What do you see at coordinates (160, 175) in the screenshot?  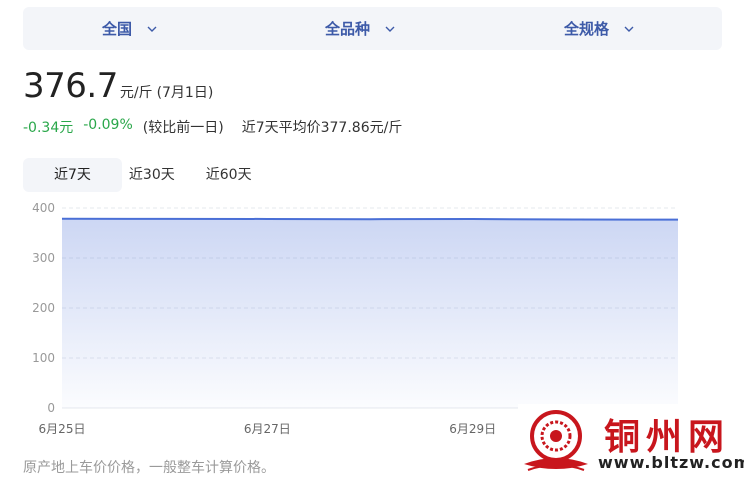 I see `tab-30-days: 近30天` at bounding box center [160, 175].